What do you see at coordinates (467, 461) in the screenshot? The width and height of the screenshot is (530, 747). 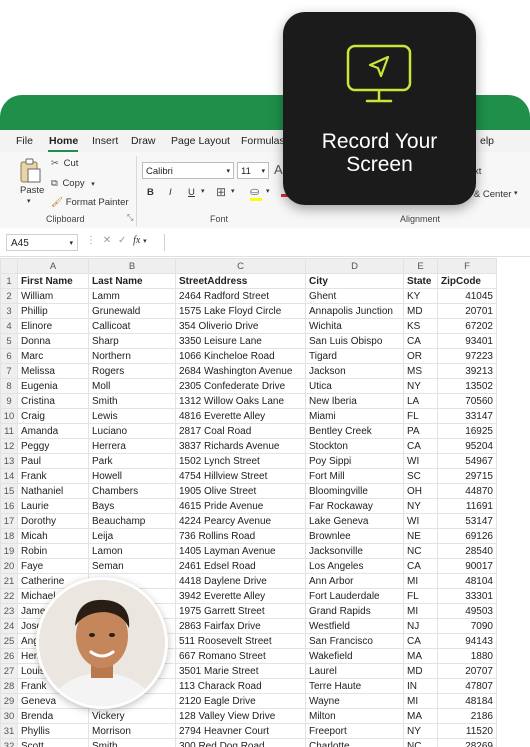 I see `cell: 54967` at bounding box center [467, 461].